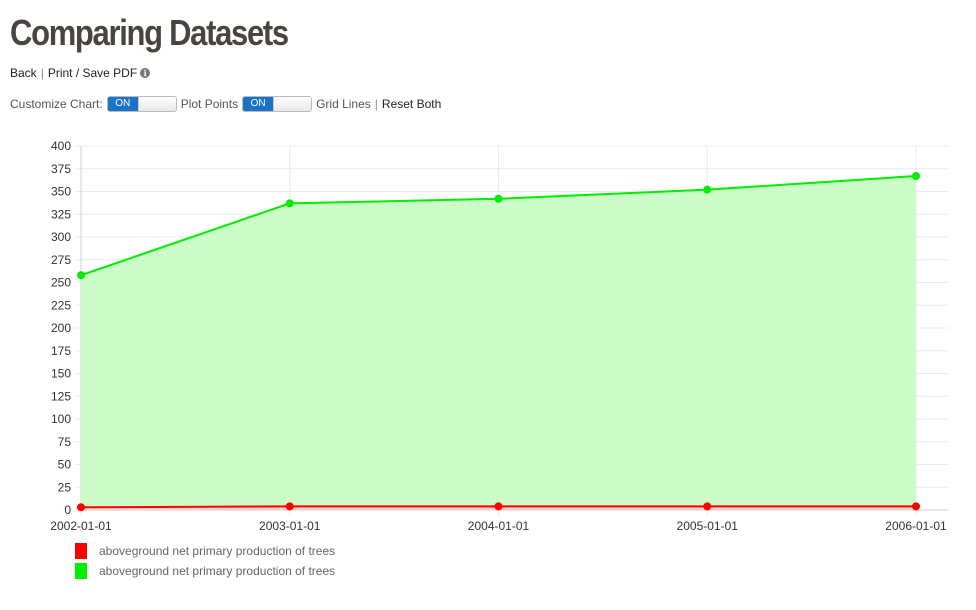 This screenshot has width=976, height=610. Describe the element at coordinates (61, 419) in the screenshot. I see `y-tick-label: 100` at that location.